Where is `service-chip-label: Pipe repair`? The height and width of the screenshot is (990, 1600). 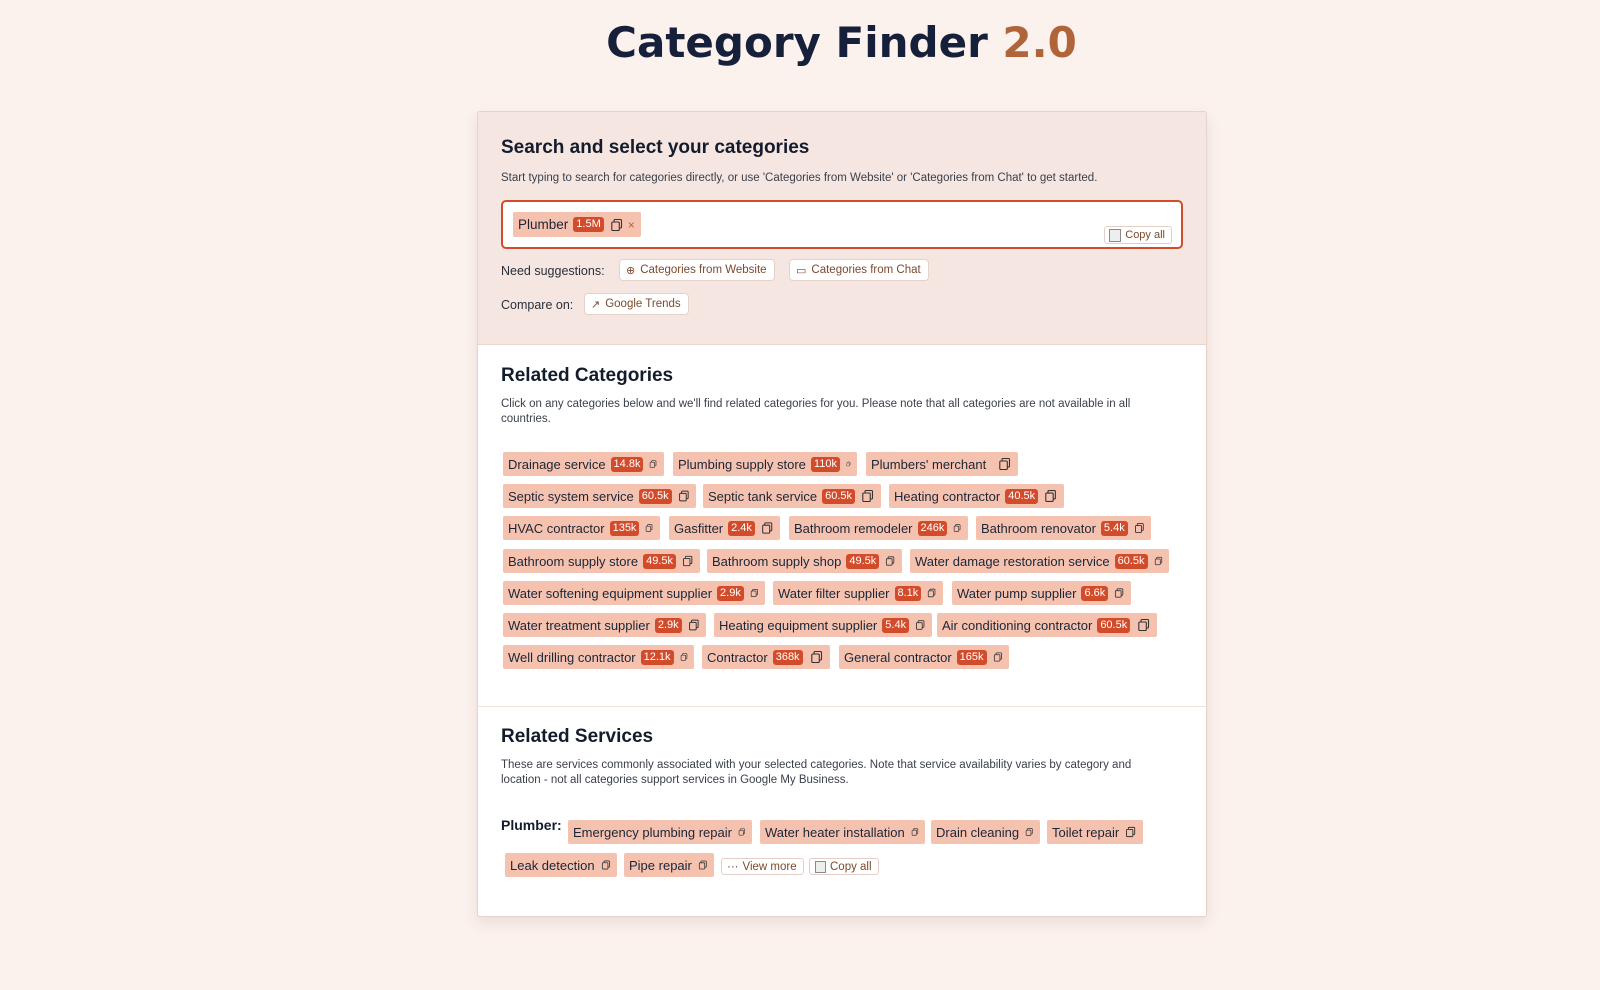 service-chip-label: Pipe repair is located at coordinates (660, 865).